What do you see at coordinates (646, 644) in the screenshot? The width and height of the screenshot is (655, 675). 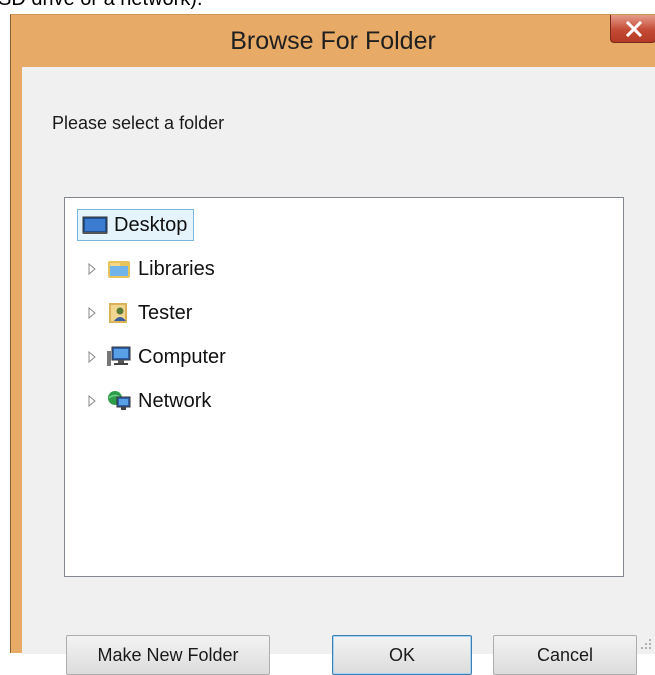 I see `resize-grip-icon` at bounding box center [646, 644].